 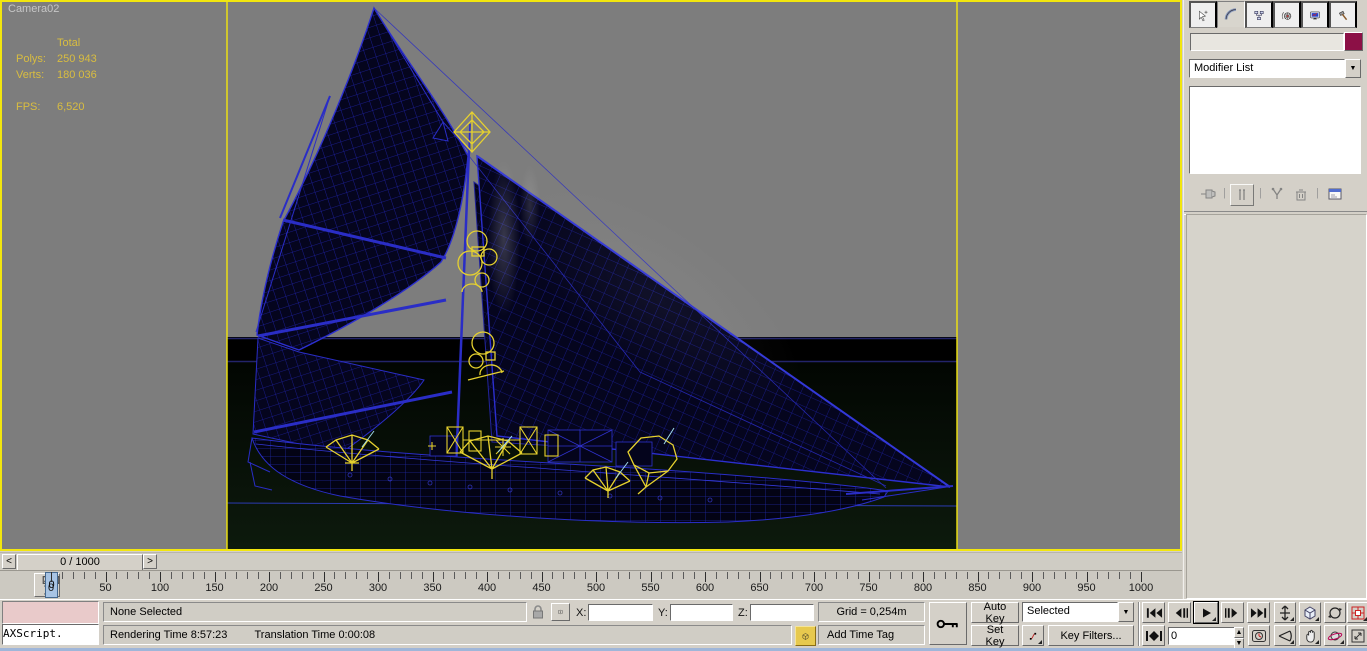 I want to click on tab-display, so click(x=1315, y=14).